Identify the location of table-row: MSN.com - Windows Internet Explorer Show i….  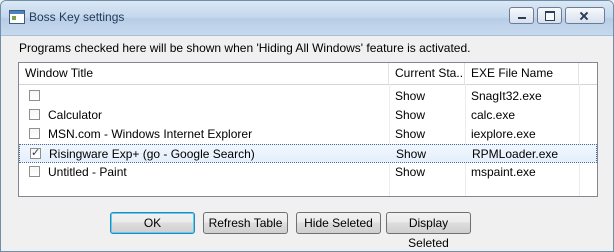
(308, 134).